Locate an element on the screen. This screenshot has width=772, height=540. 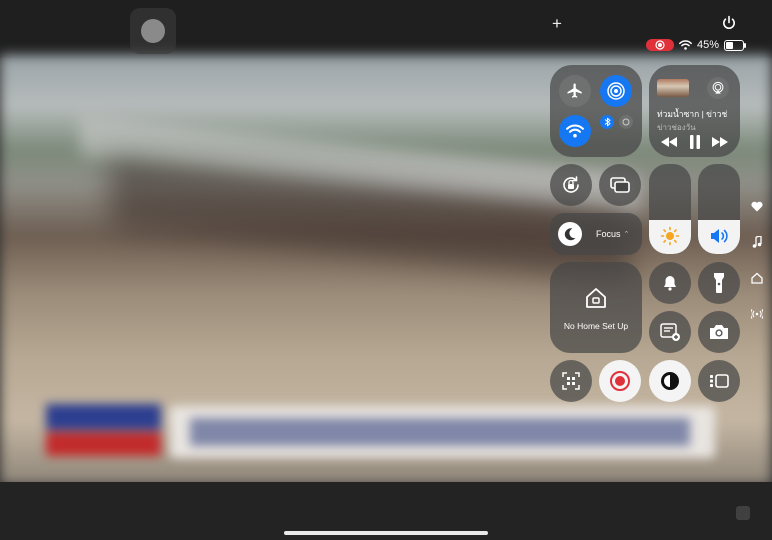
home-indicator is located at coordinates (386, 533).